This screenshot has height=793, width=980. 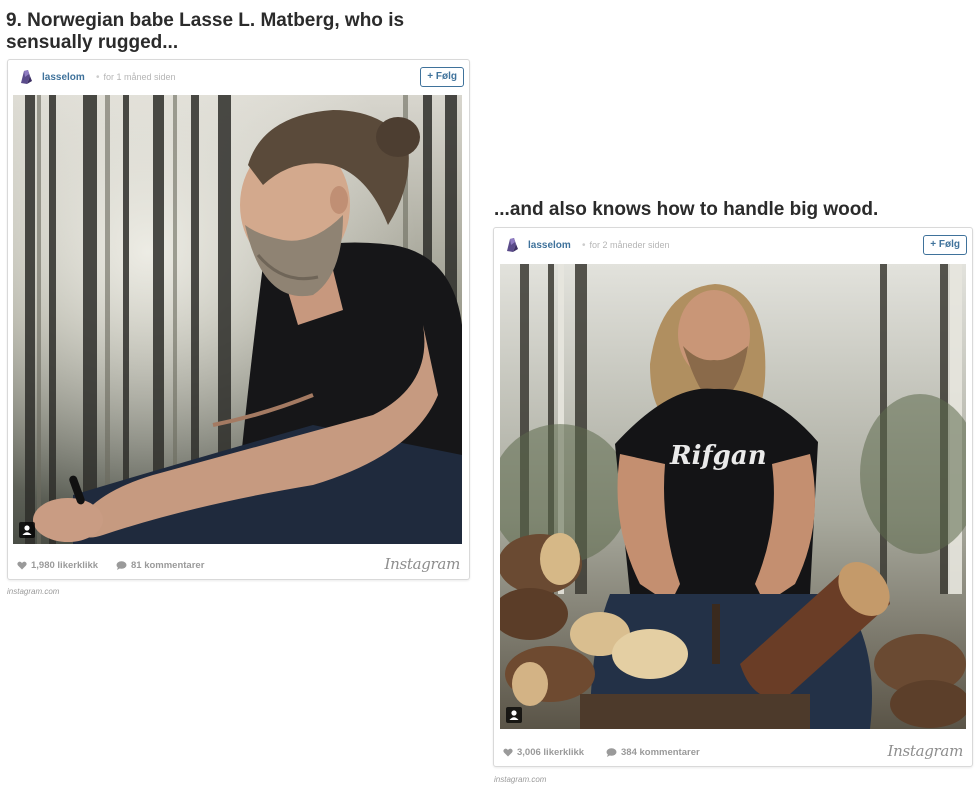 I want to click on svg-text: Rifgan, so click(x=718, y=456).